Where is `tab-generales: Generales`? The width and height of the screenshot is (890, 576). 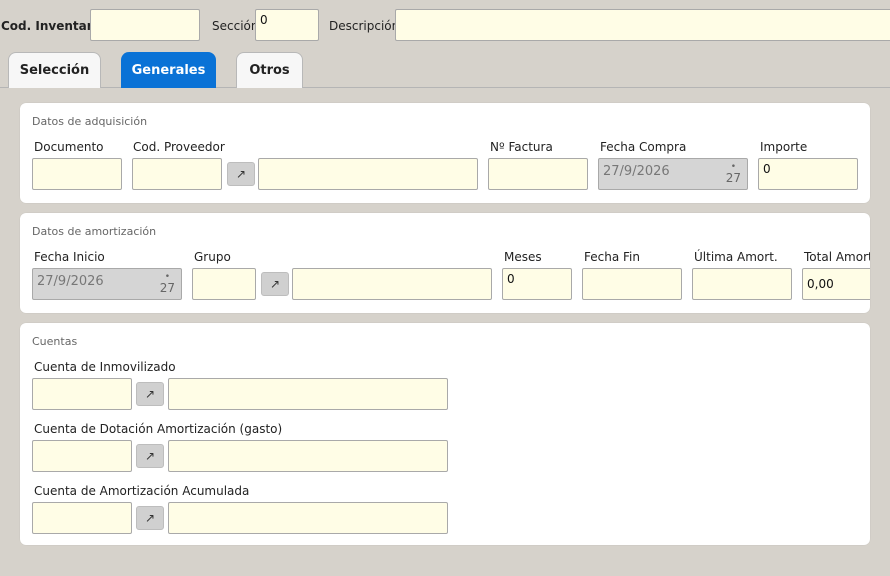 tab-generales: Generales is located at coordinates (168, 70).